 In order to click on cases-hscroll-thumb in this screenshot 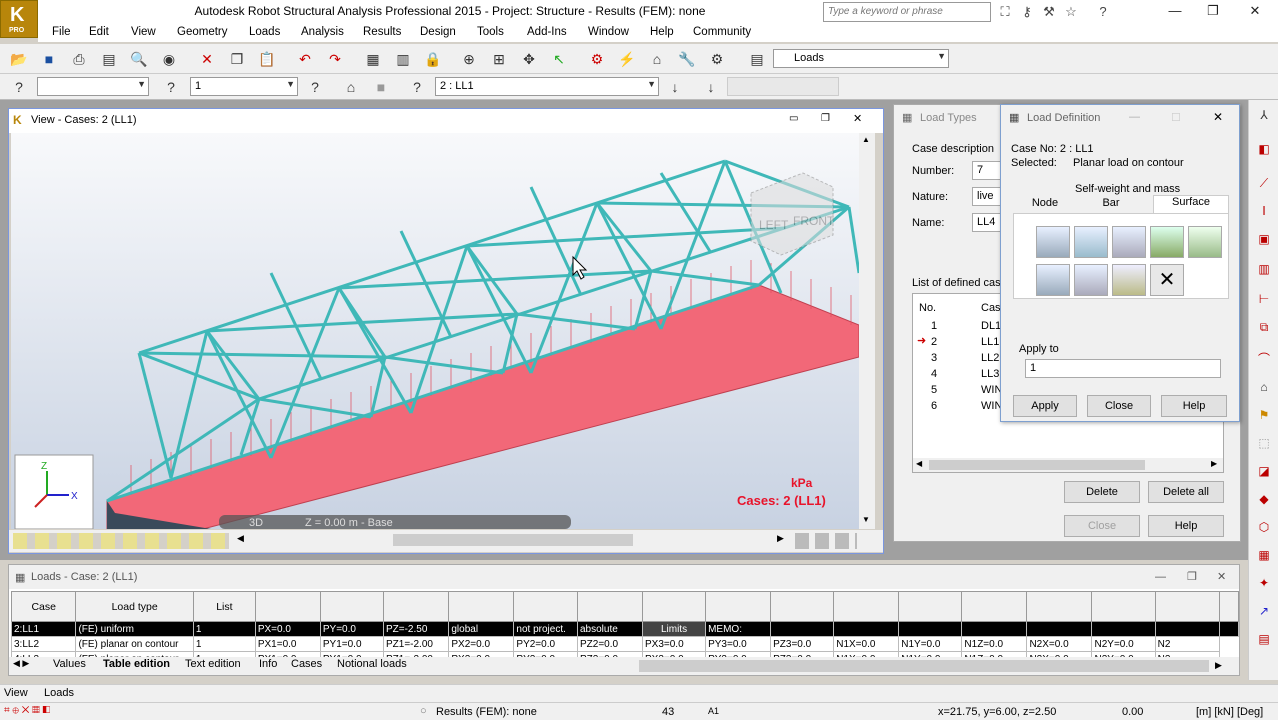, I will do `click(1037, 465)`.